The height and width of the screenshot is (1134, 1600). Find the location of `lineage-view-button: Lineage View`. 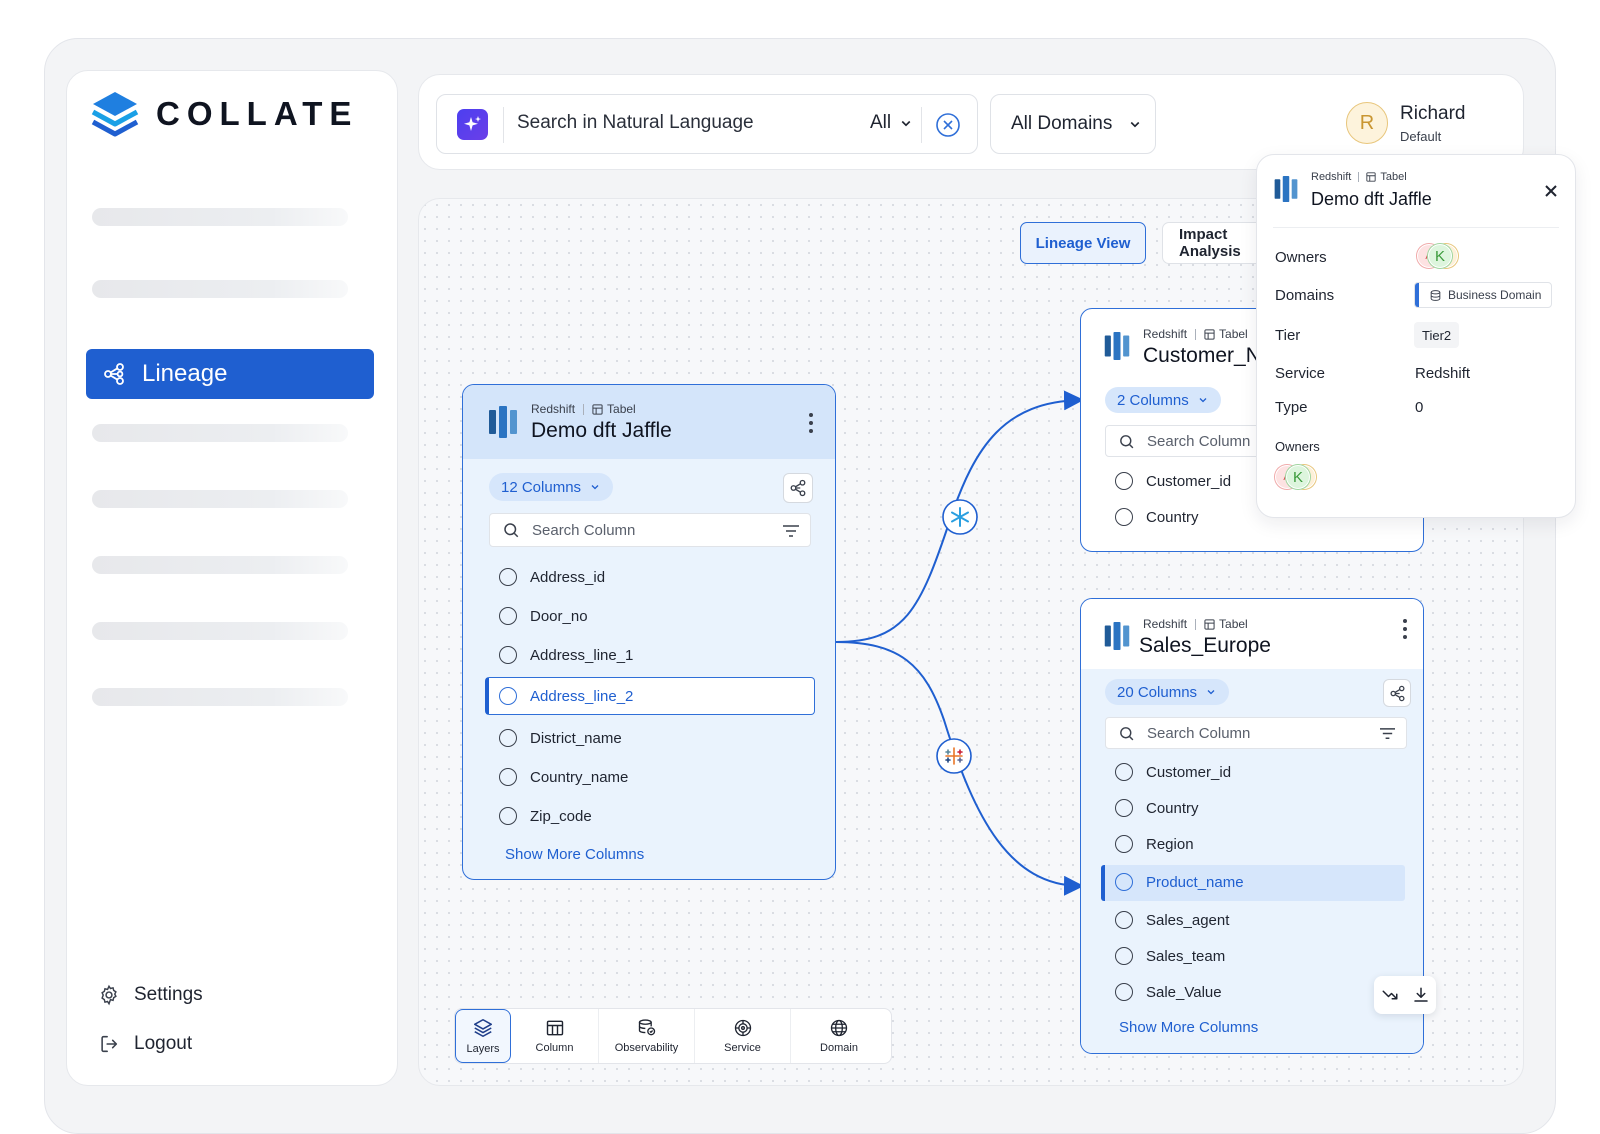

lineage-view-button: Lineage View is located at coordinates (1083, 243).